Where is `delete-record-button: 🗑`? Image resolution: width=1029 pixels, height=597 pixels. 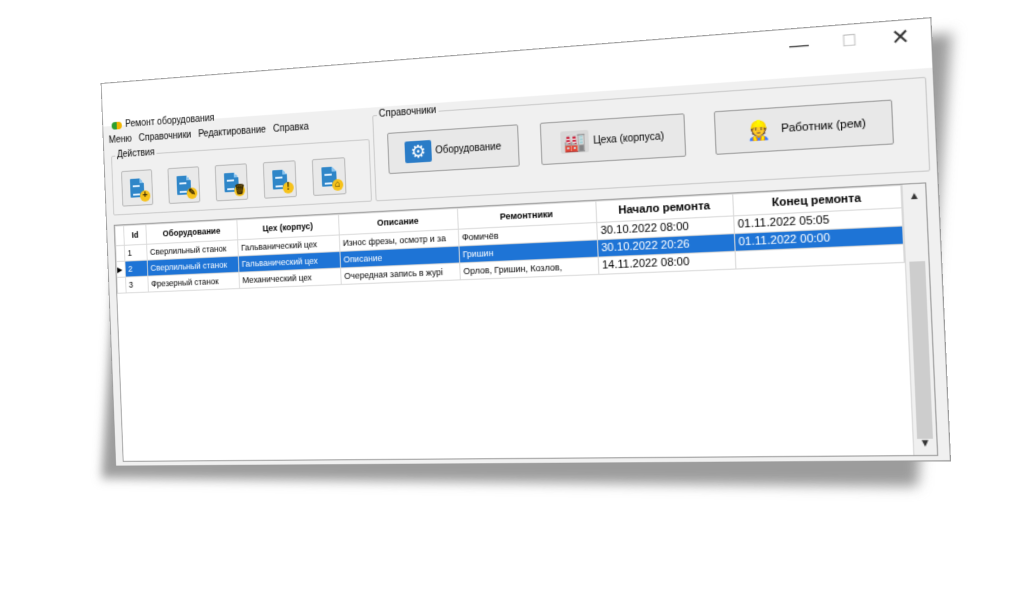
delete-record-button: 🗑 is located at coordinates (231, 182).